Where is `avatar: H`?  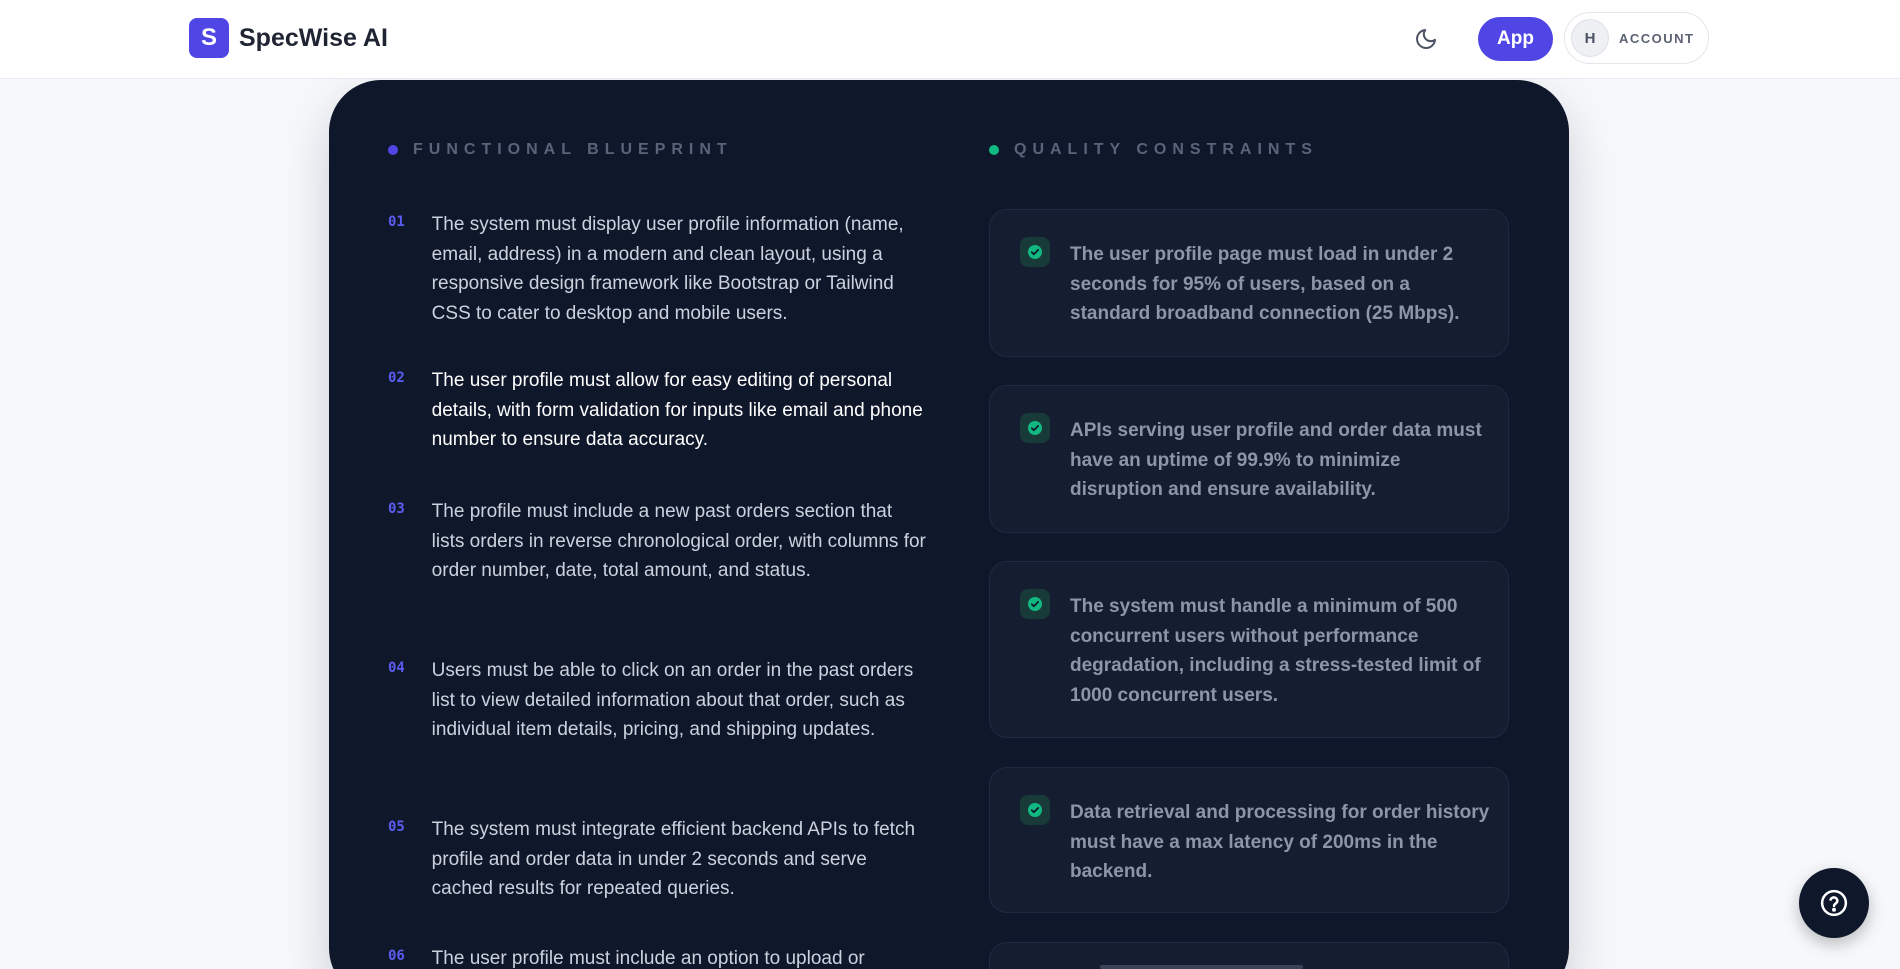 avatar: H is located at coordinates (1590, 38).